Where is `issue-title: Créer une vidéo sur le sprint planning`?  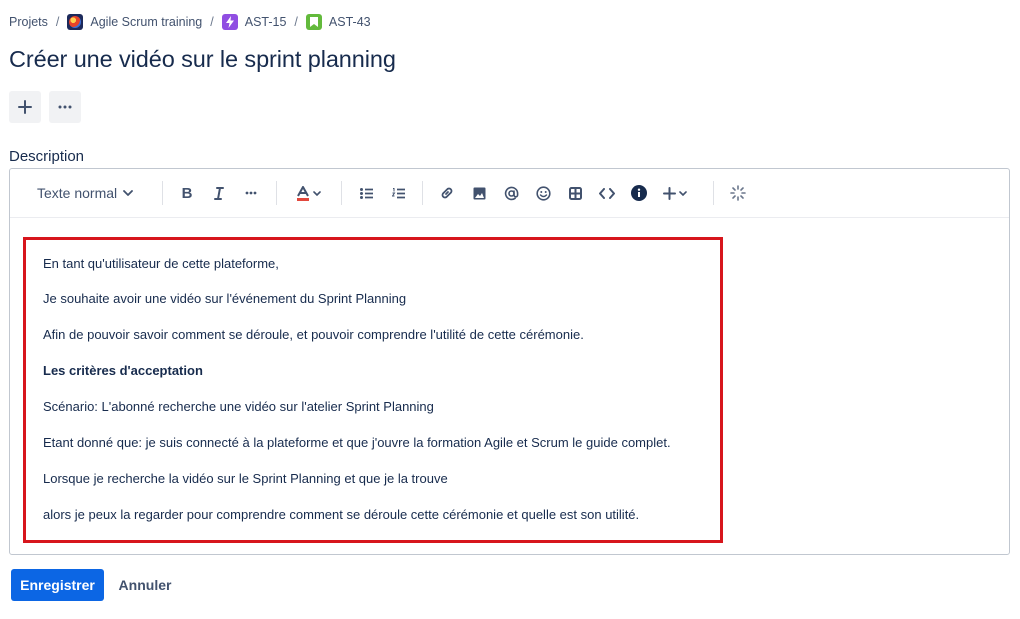 issue-title: Créer une vidéo sur le sprint planning is located at coordinates (202, 59).